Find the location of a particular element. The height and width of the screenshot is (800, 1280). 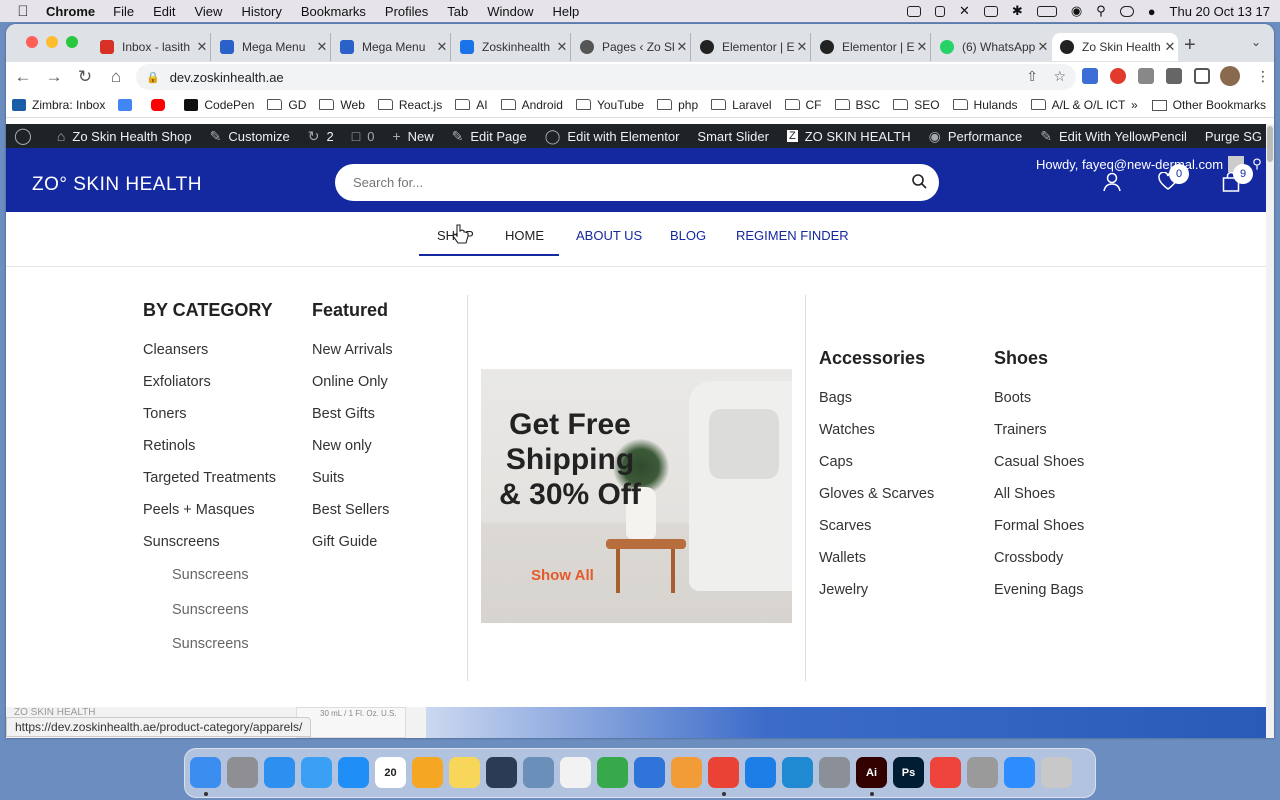

bluetooth-status-icon: ✱ is located at coordinates (1017, 11).